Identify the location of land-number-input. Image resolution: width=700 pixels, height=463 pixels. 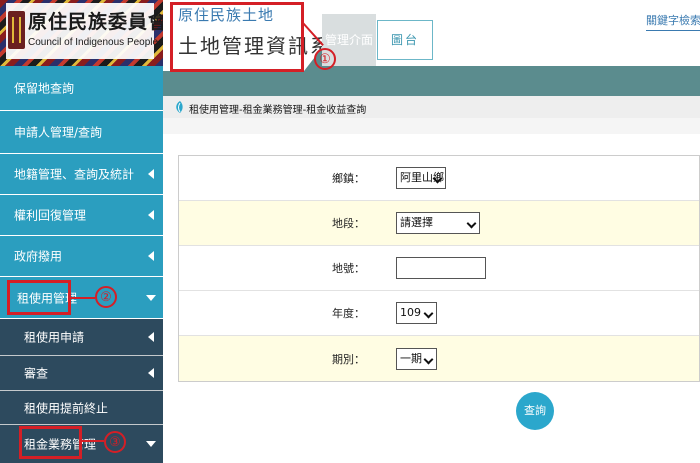
(441, 268).